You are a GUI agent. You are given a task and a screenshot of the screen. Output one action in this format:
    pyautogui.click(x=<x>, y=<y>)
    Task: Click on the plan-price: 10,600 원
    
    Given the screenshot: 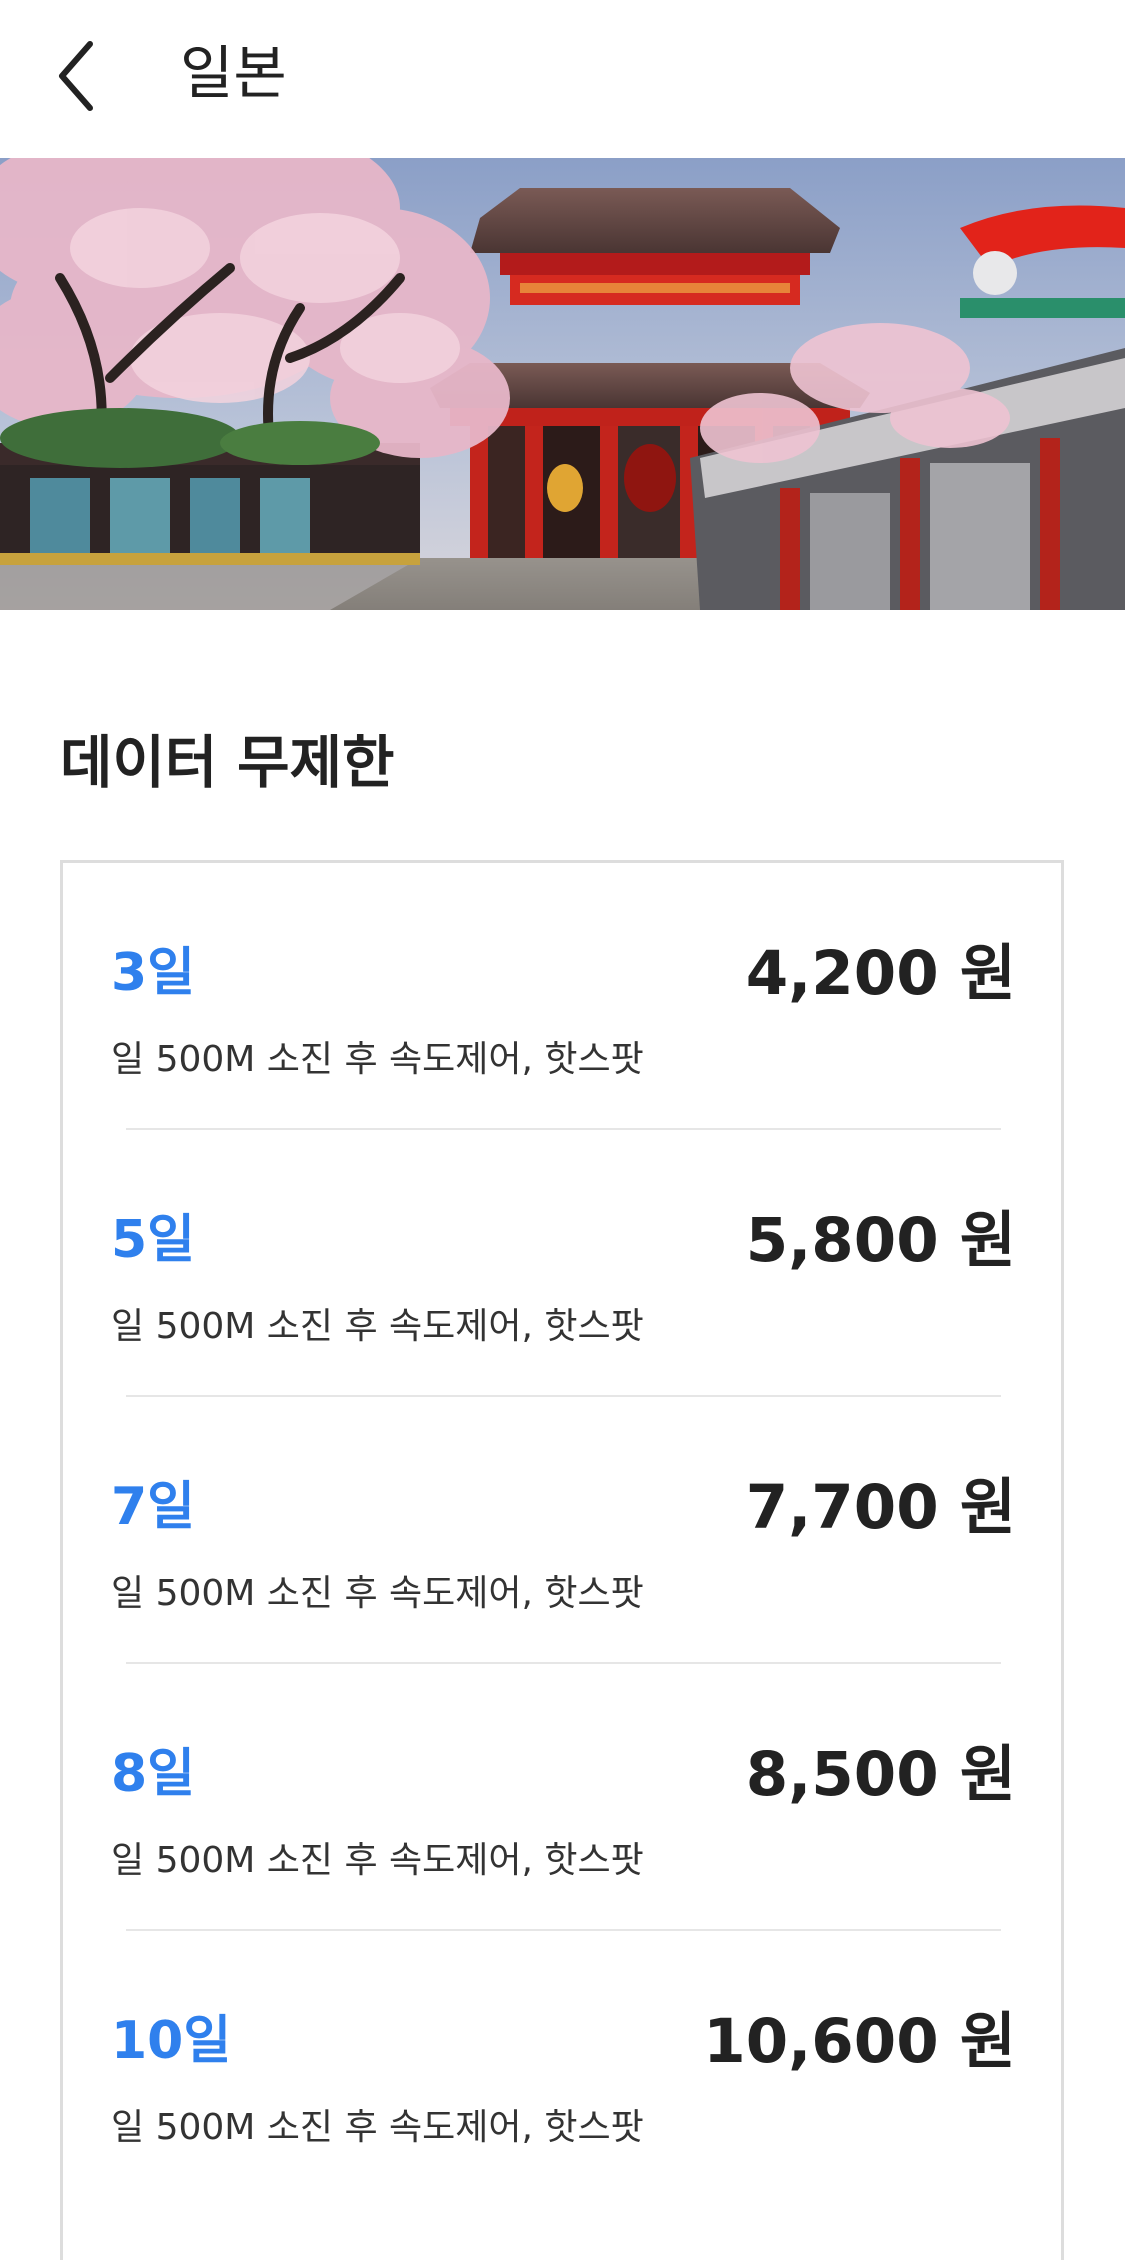 What is the action you would take?
    pyautogui.click(x=859, y=2041)
    